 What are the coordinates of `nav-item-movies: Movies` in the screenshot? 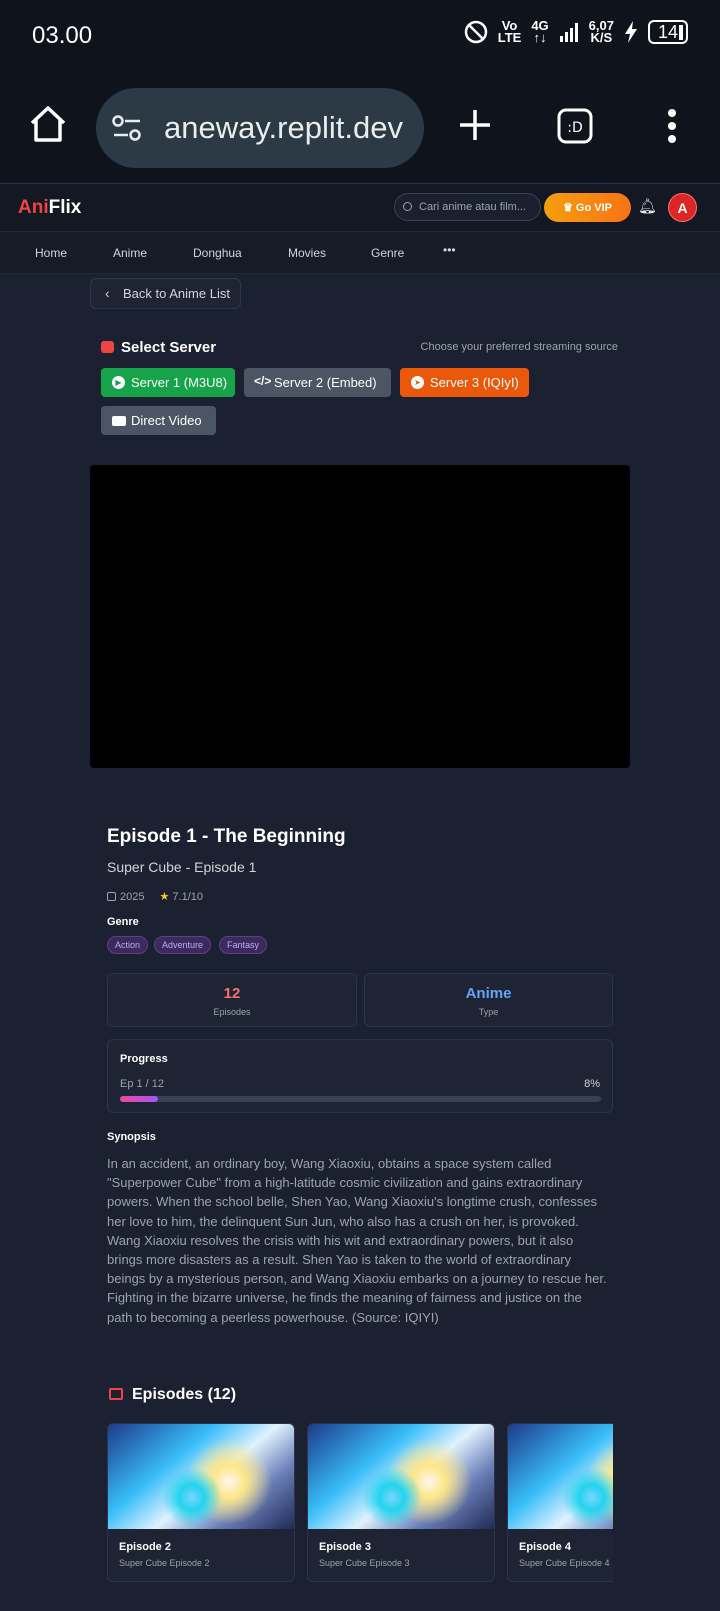 It's located at (307, 253).